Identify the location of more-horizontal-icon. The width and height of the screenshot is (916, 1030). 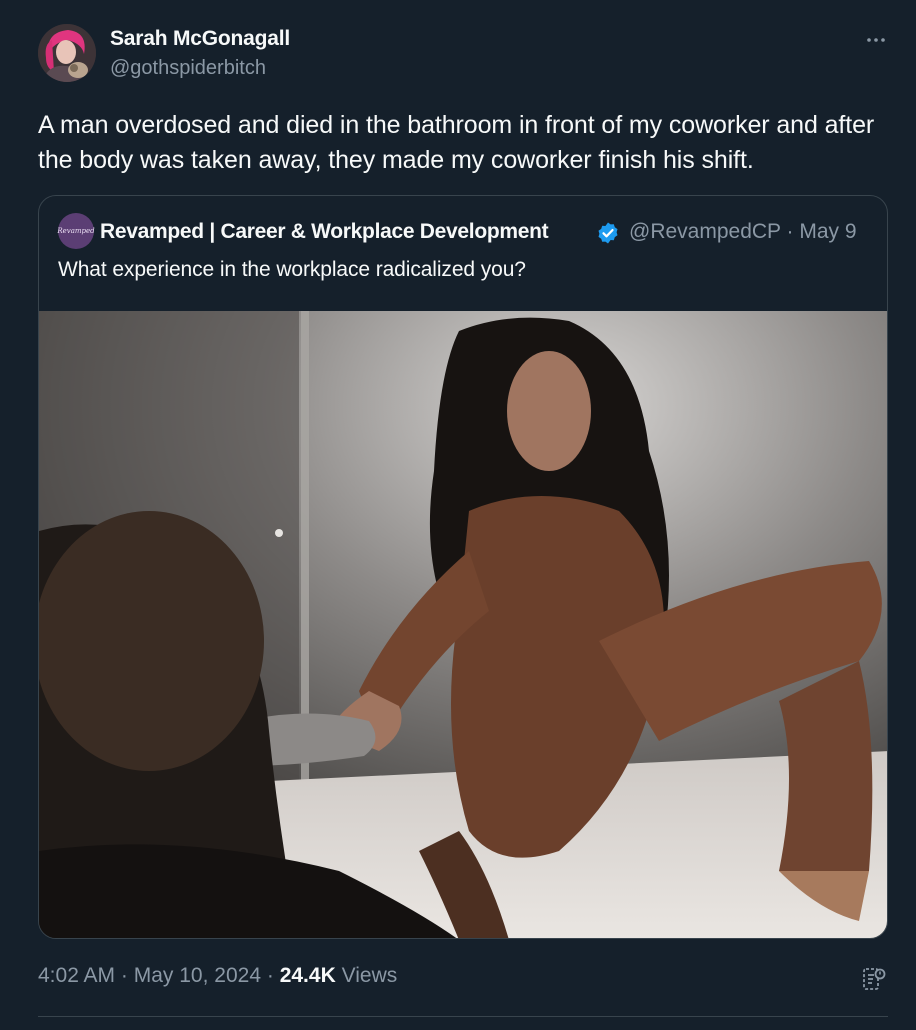
(876, 40).